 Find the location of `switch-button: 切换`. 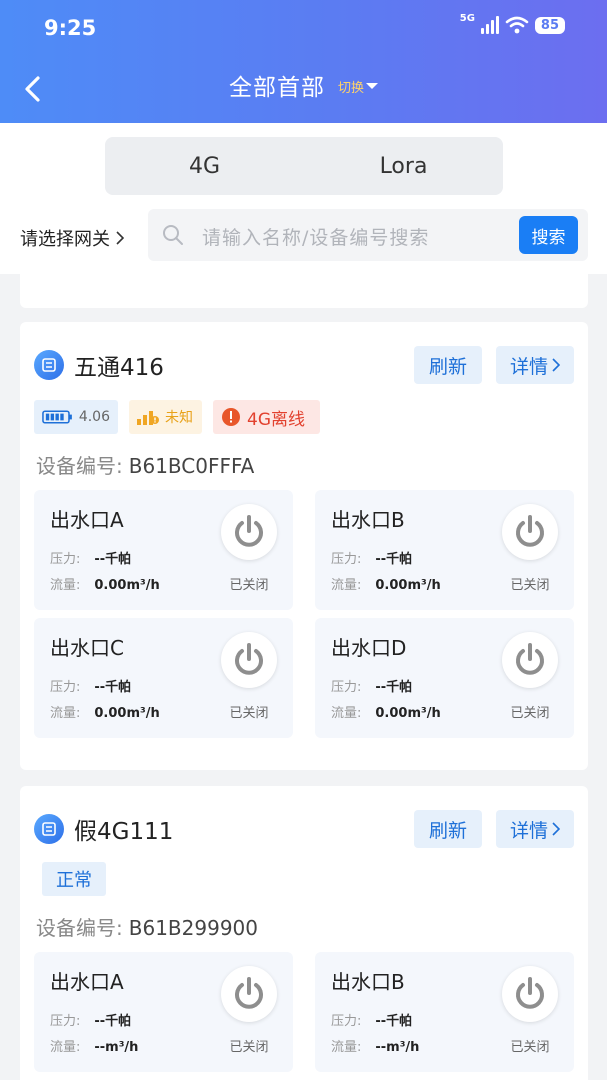

switch-button: 切换 is located at coordinates (358, 88).